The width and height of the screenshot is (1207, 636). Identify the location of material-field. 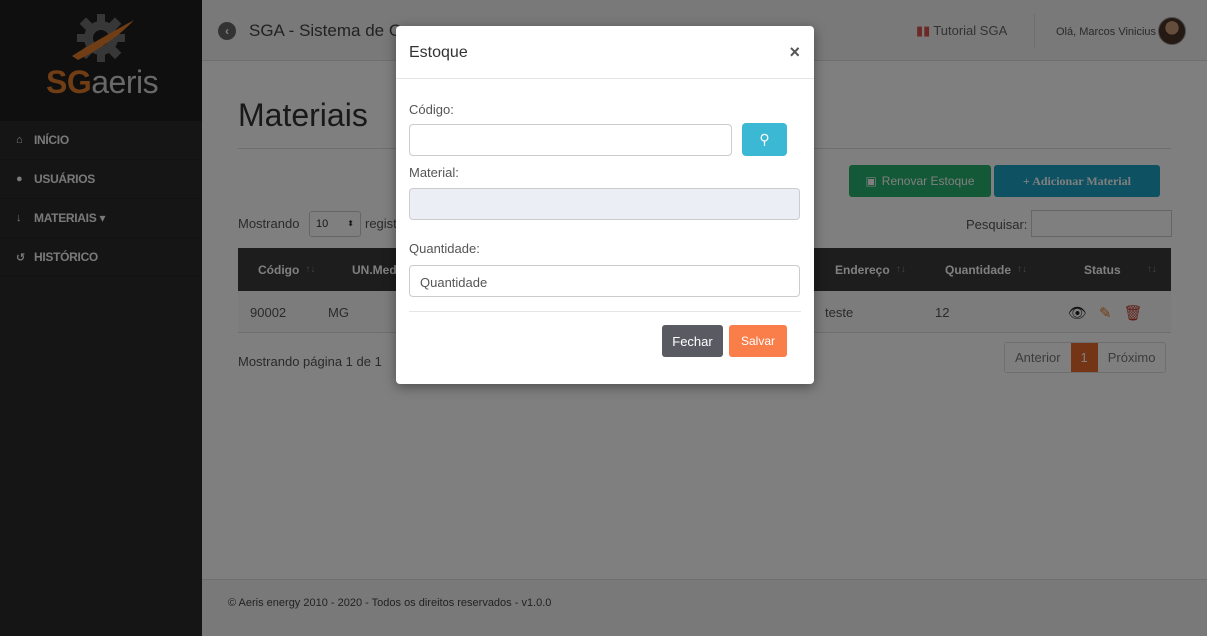
(604, 204).